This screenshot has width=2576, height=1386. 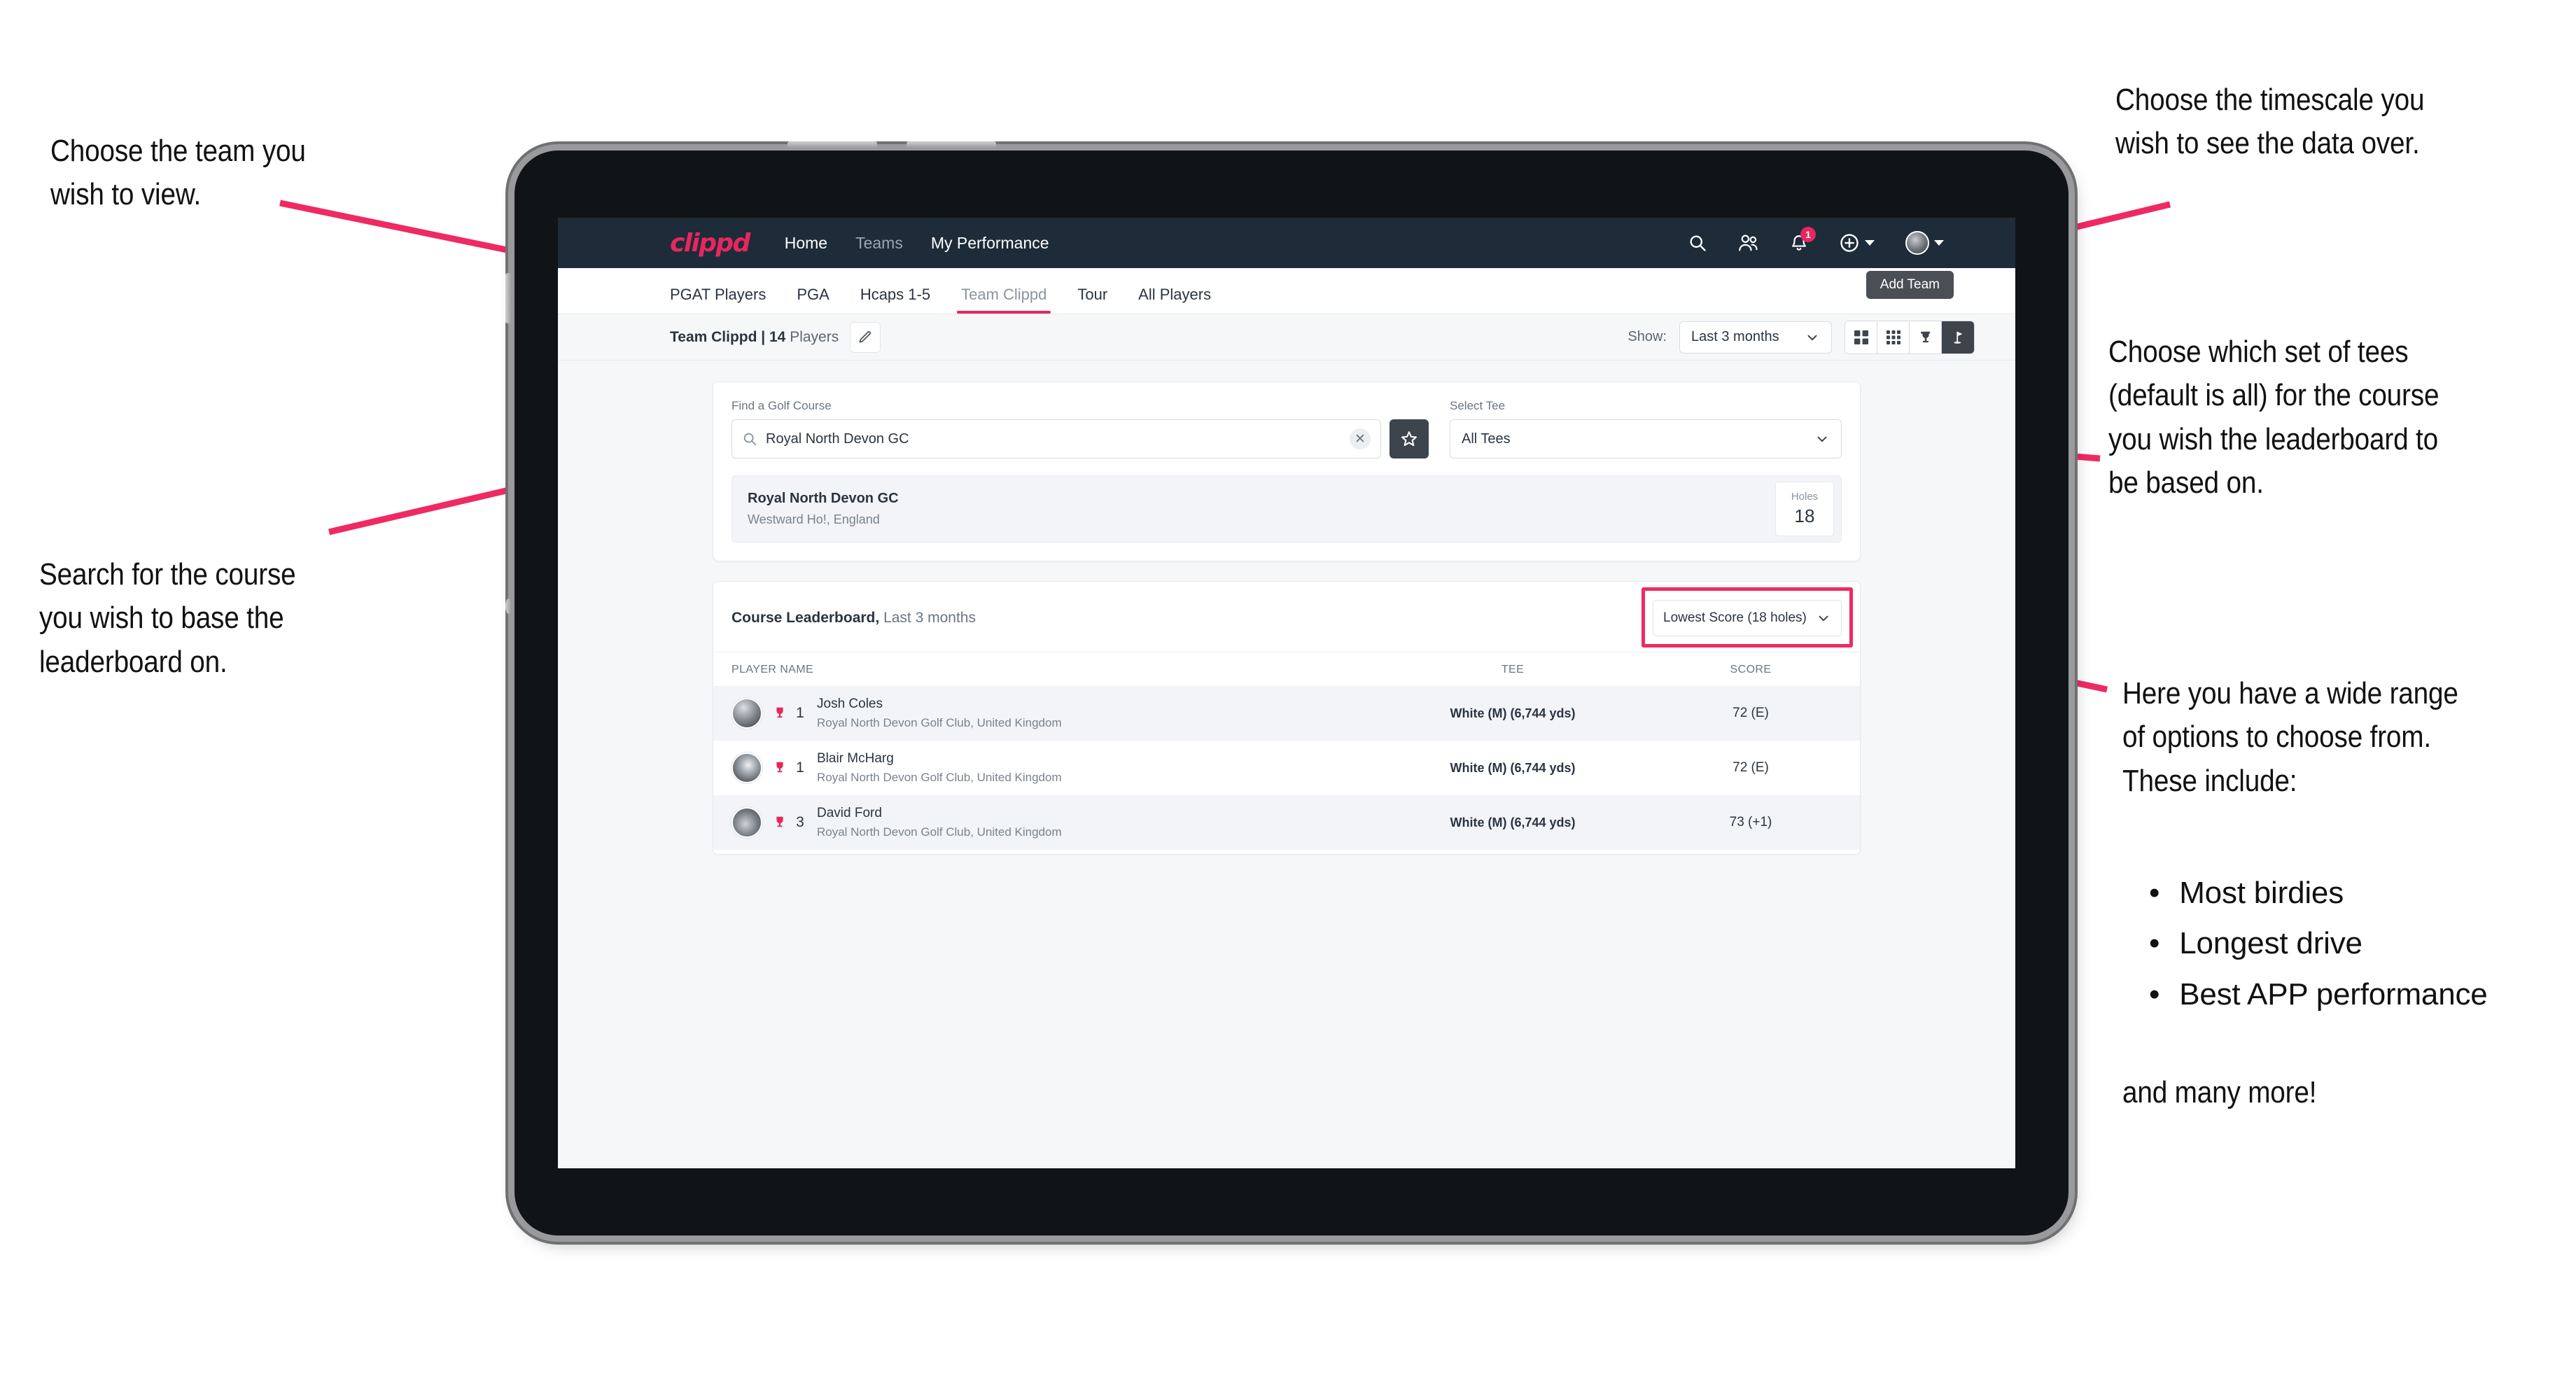 What do you see at coordinates (1861, 337) in the screenshot?
I see `grid-2x2-icon` at bounding box center [1861, 337].